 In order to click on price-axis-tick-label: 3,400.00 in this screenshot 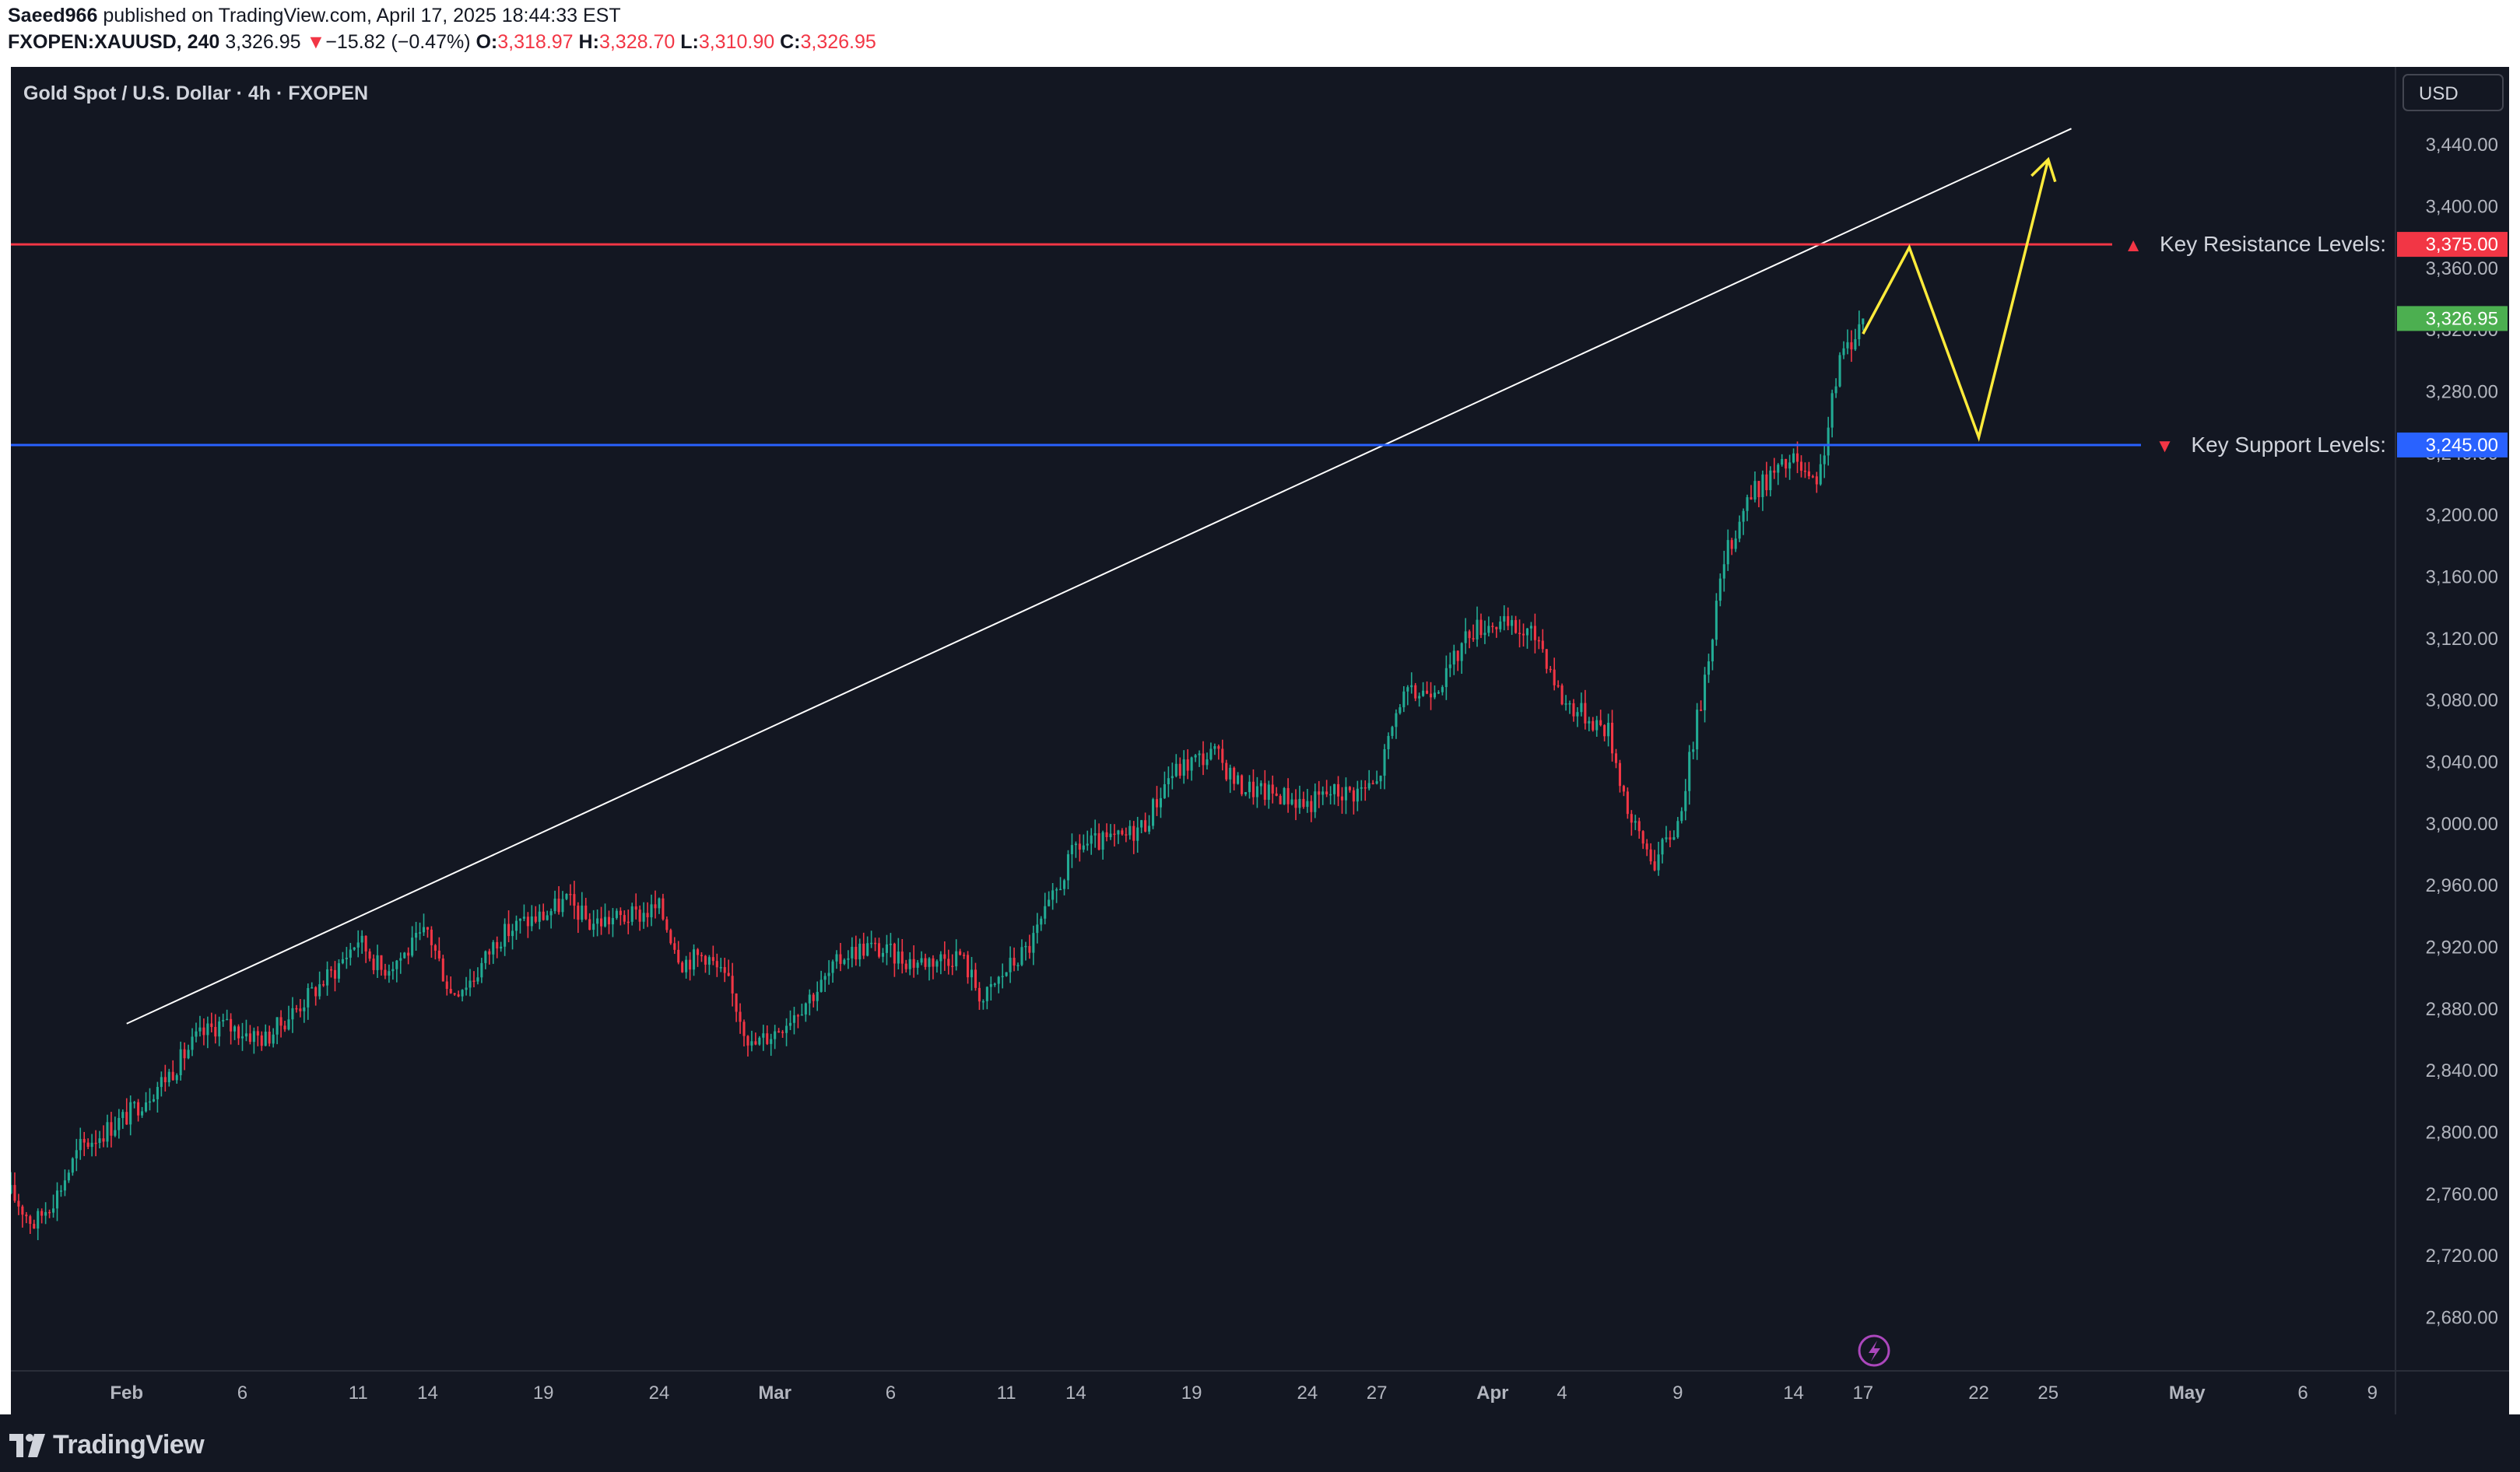, I will do `click(2462, 207)`.